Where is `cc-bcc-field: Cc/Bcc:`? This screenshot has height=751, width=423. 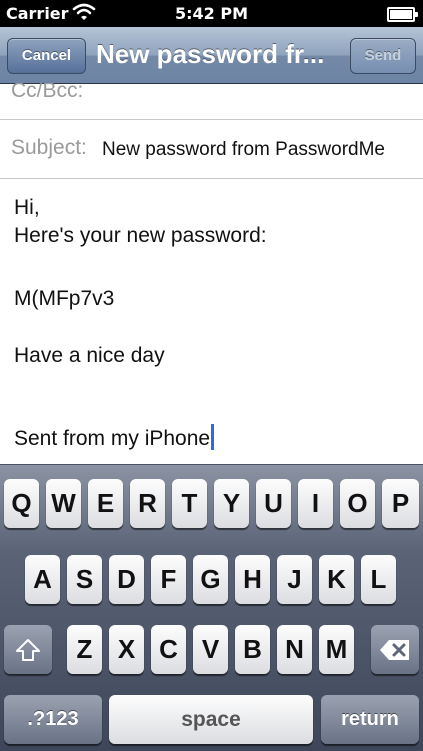
cc-bcc-field: Cc/Bcc: is located at coordinates (211, 101).